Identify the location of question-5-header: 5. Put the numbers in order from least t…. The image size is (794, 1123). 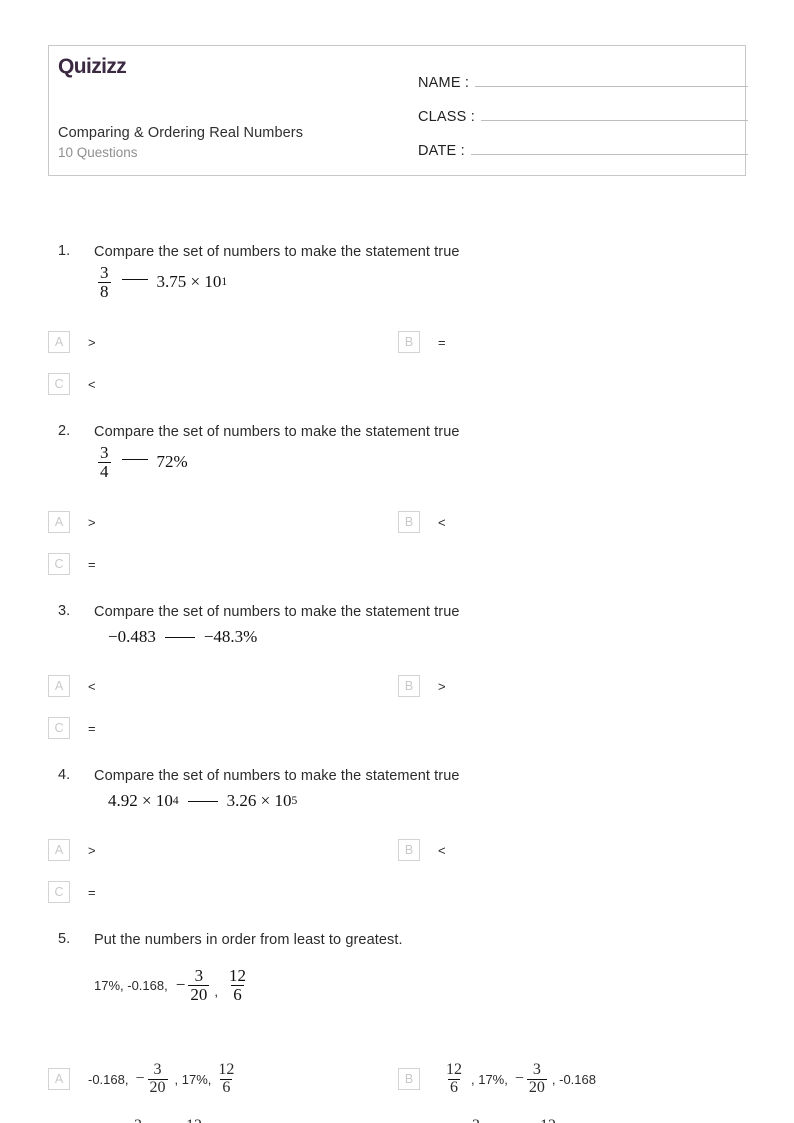
(398, 940).